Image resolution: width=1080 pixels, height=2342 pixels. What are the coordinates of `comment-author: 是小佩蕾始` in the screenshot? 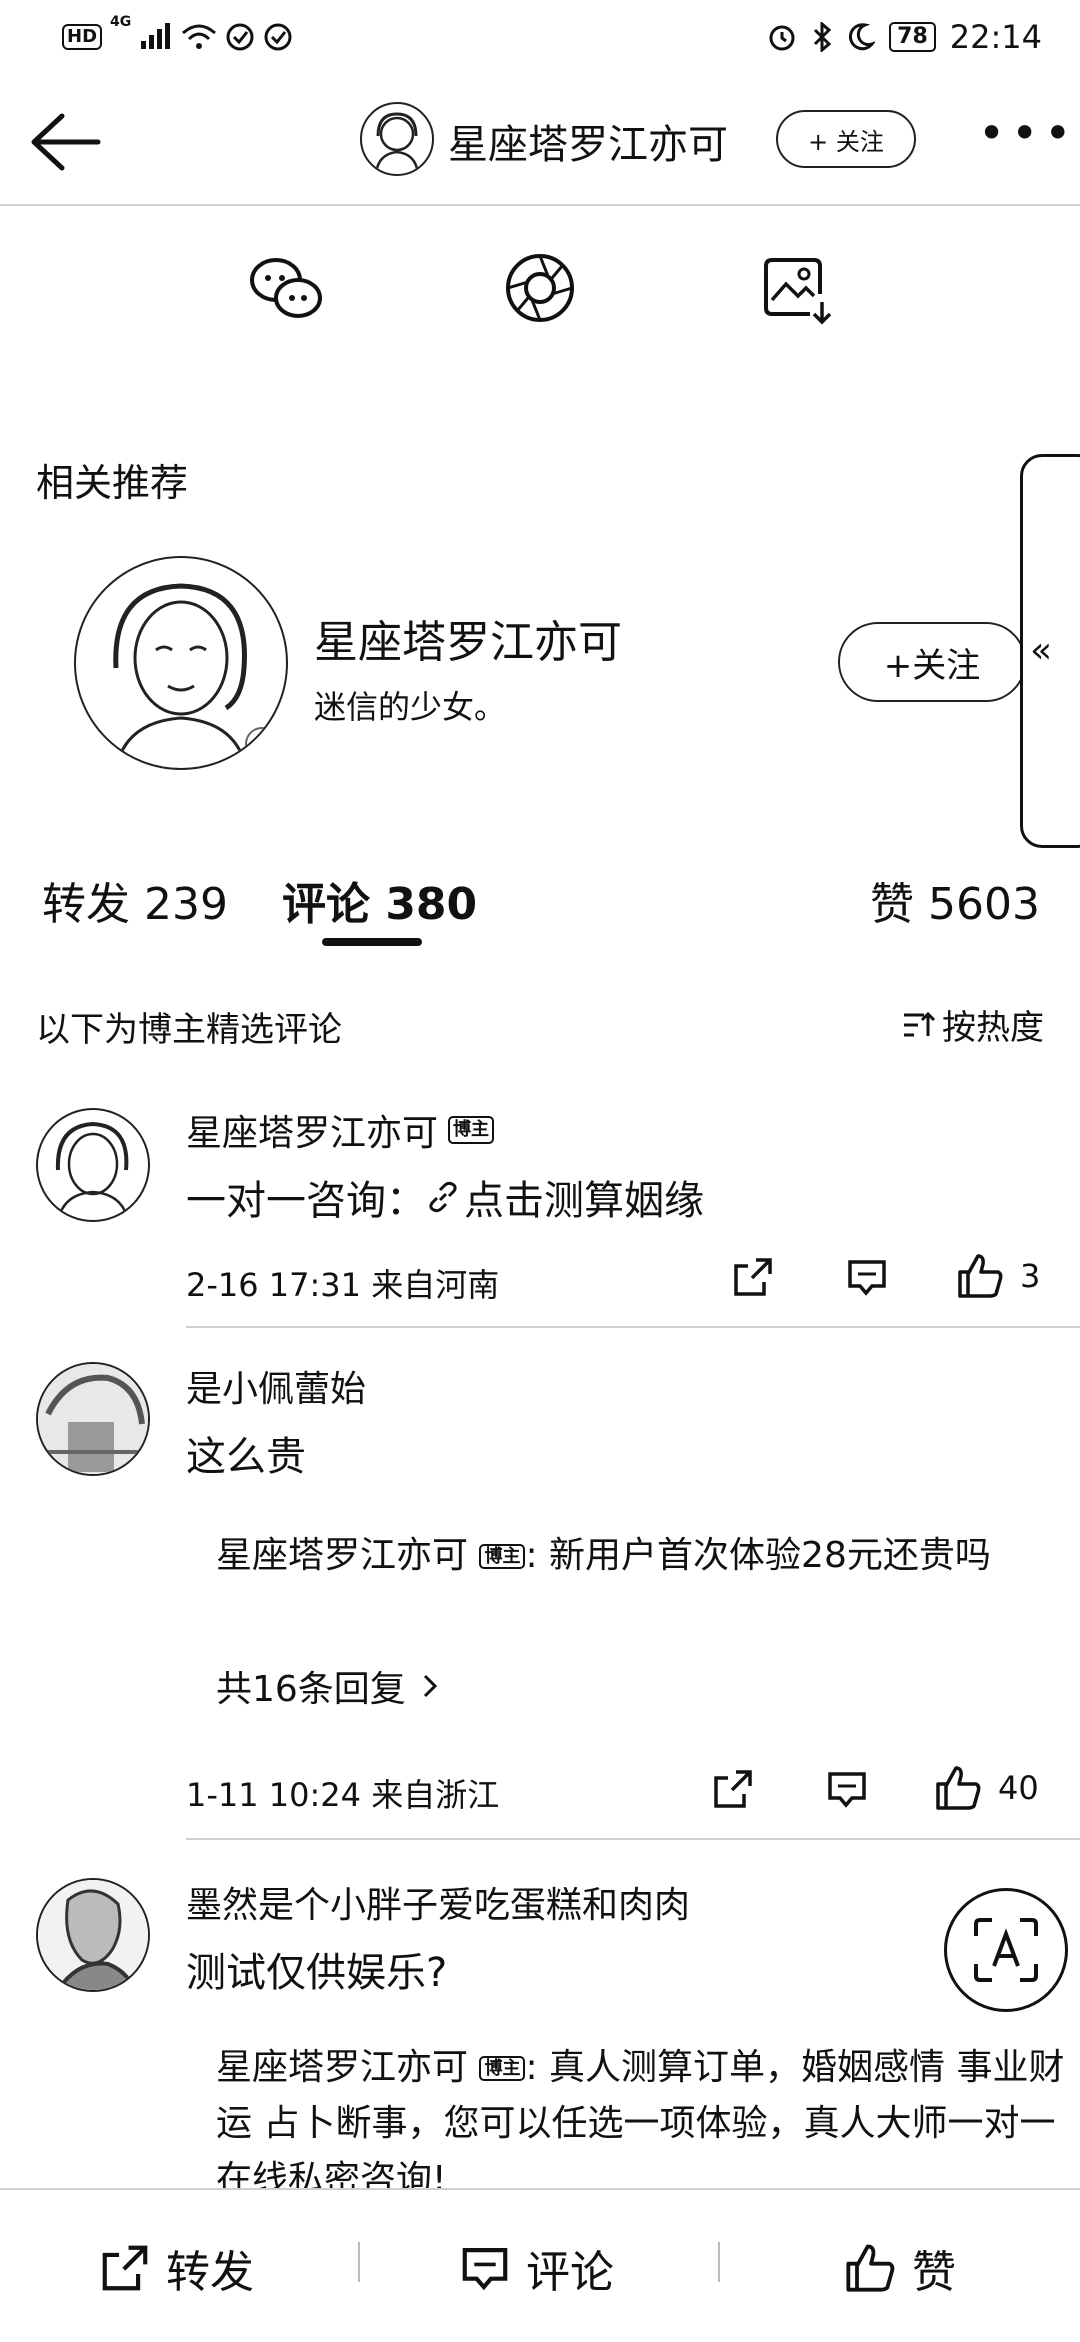 It's located at (276, 1386).